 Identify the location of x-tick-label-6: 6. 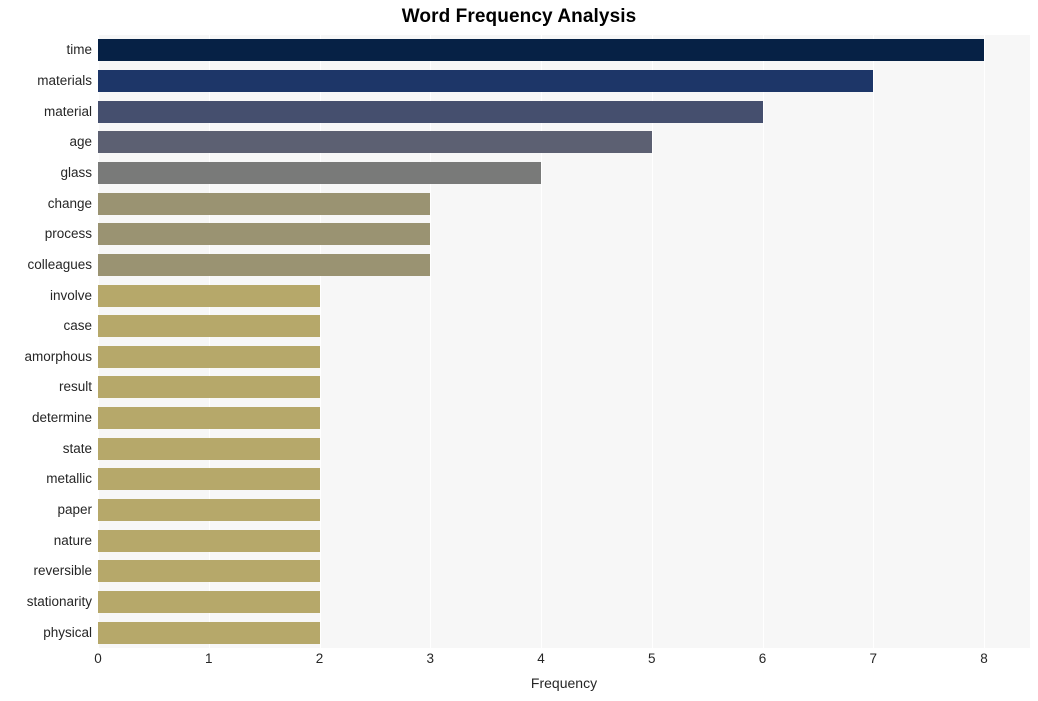
(762, 658).